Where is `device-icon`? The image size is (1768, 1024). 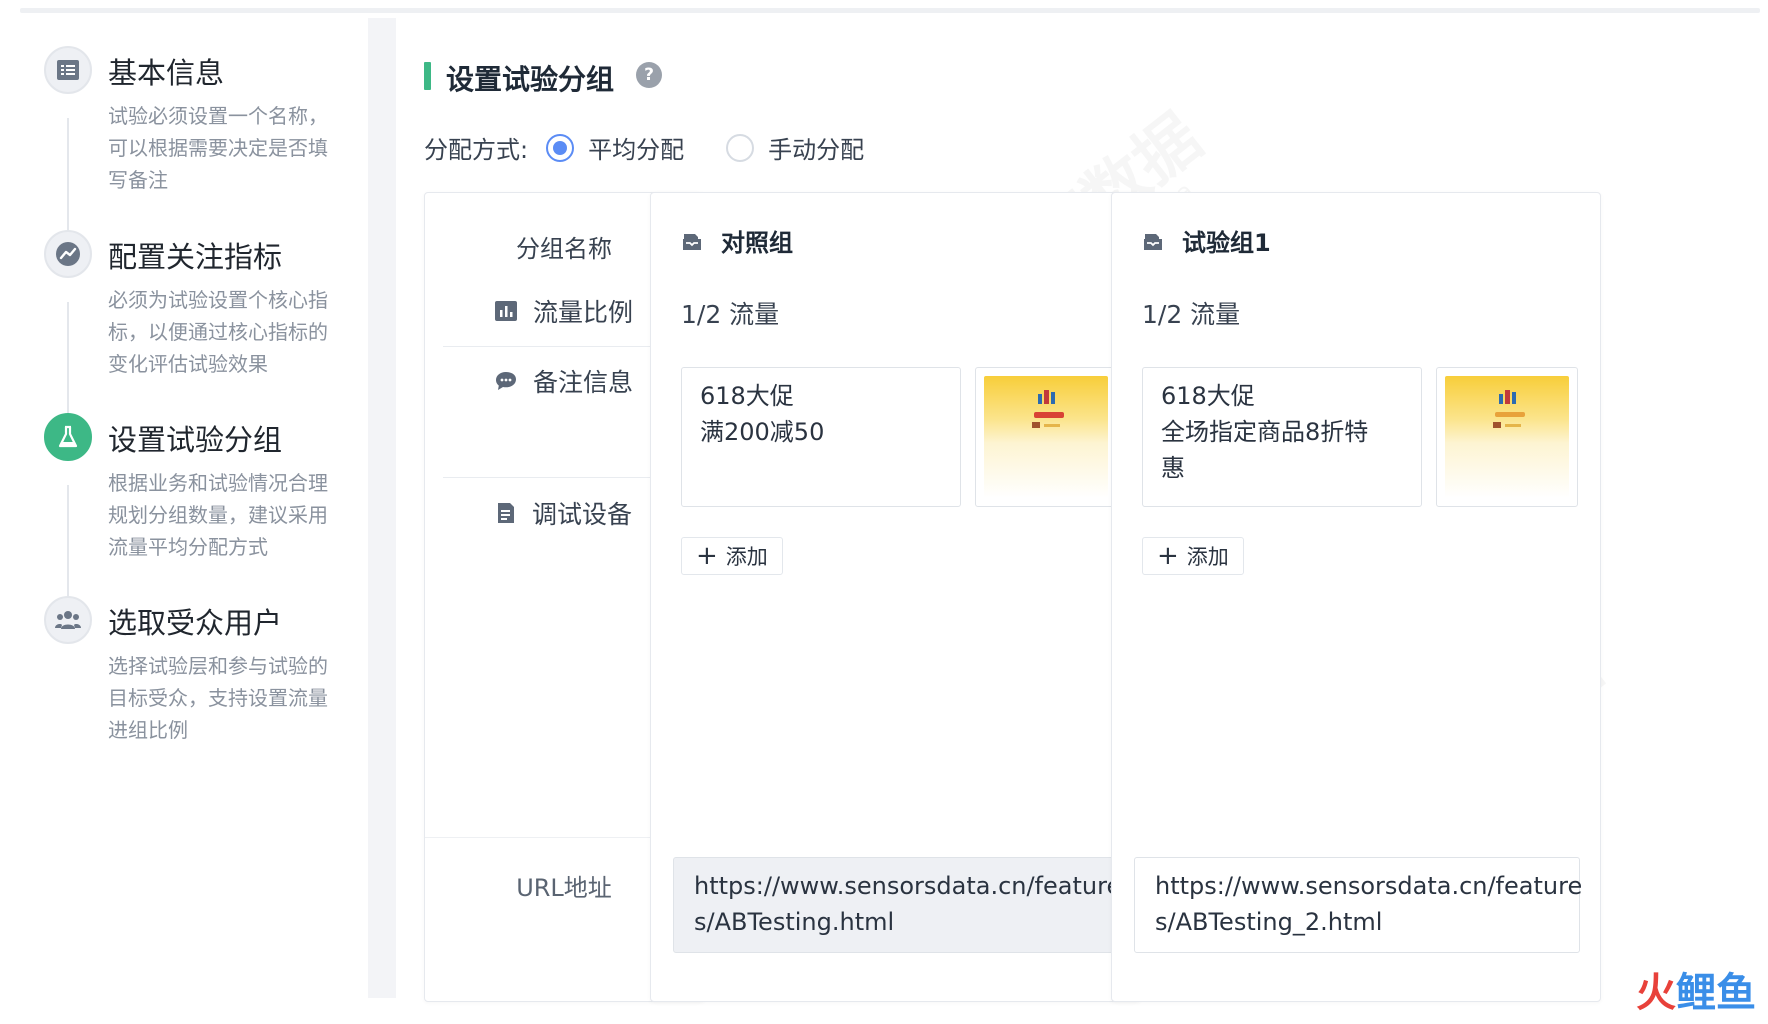
device-icon is located at coordinates (505, 513).